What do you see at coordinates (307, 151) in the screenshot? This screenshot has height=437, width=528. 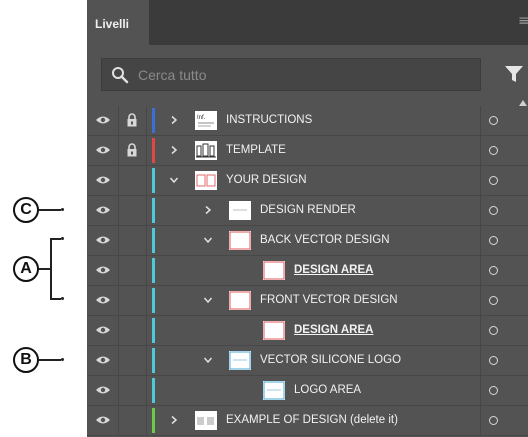 I see `layer-row: TEMPLATE` at bounding box center [307, 151].